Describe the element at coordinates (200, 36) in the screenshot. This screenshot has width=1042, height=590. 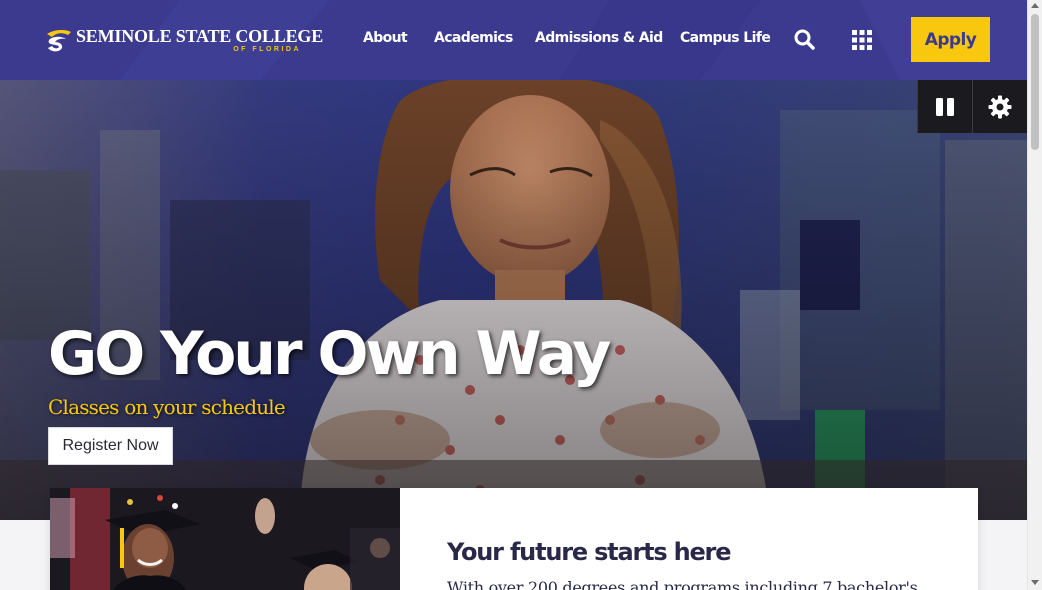
I see `logo-main-text: SEMINOLE STATE COLLEGE` at that location.